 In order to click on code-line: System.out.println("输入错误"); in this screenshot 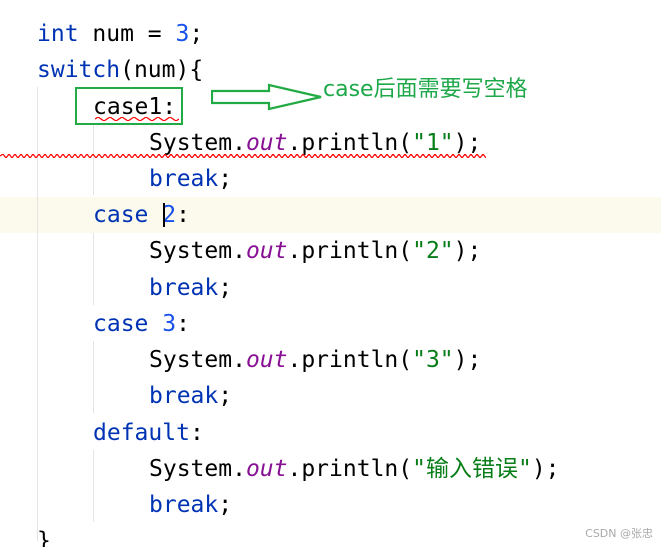, I will do `click(354, 469)`.